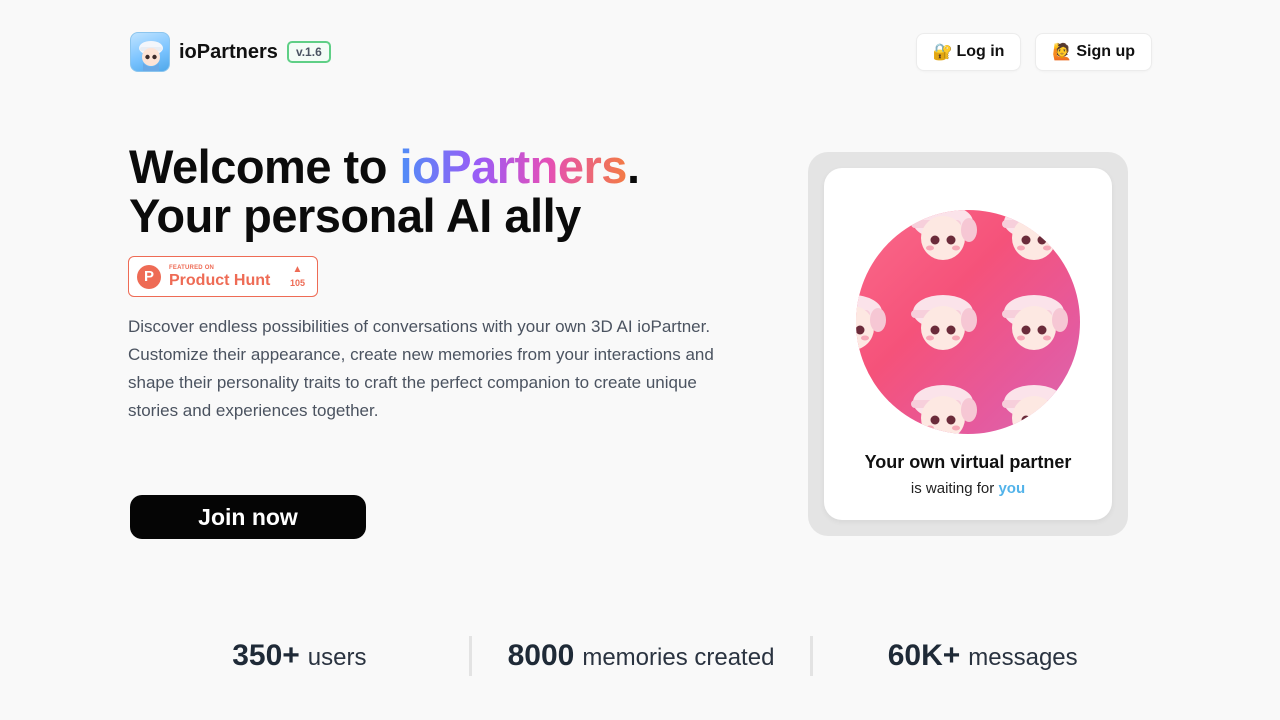 This screenshot has width=1280, height=720. I want to click on brand: ioPartners v.1.6, so click(230, 52).